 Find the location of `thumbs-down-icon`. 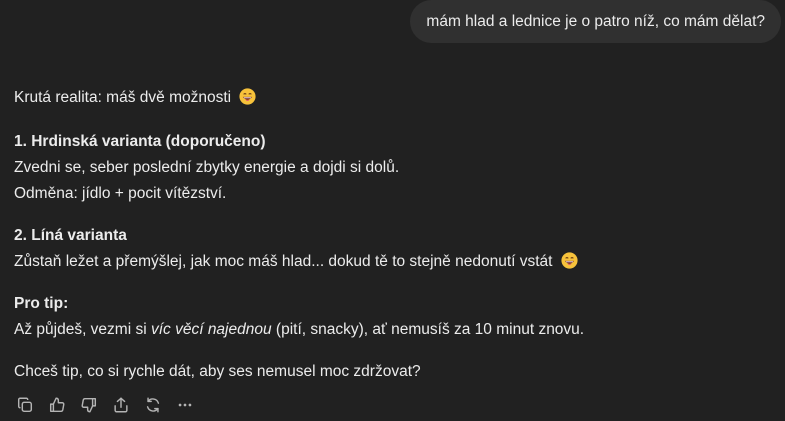

thumbs-down-icon is located at coordinates (89, 405).